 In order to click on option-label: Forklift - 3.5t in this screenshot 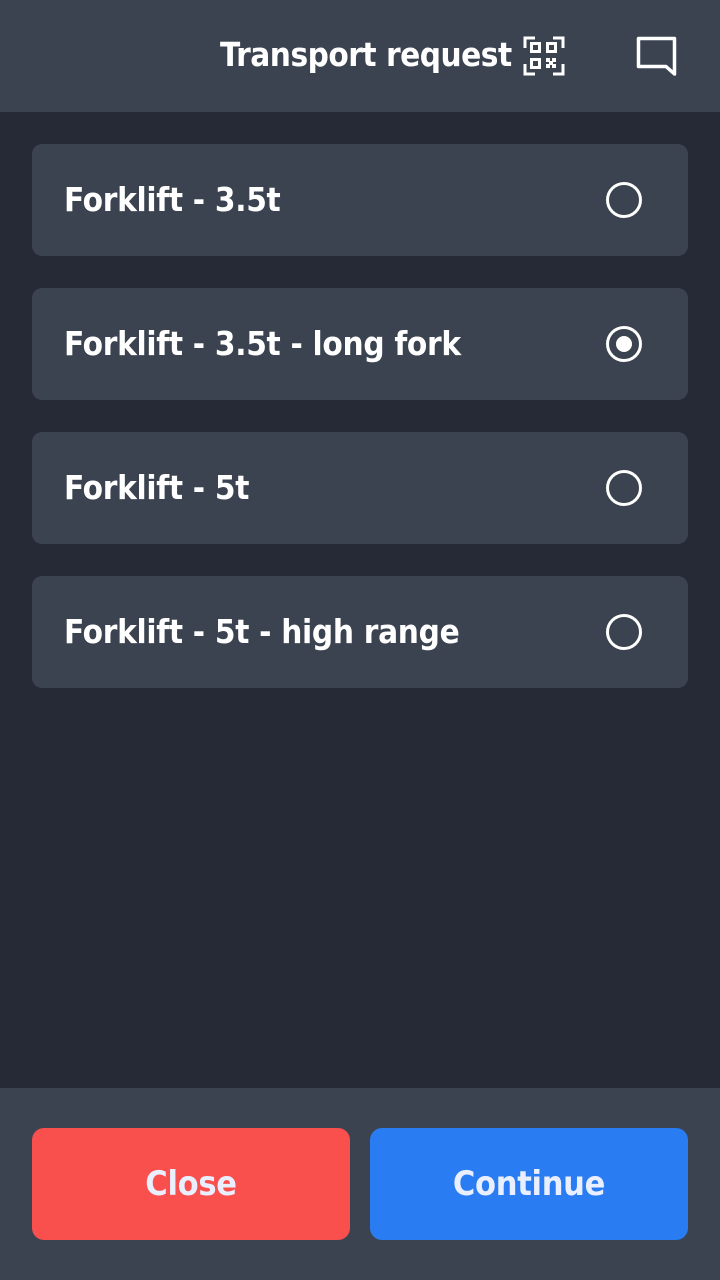, I will do `click(172, 199)`.